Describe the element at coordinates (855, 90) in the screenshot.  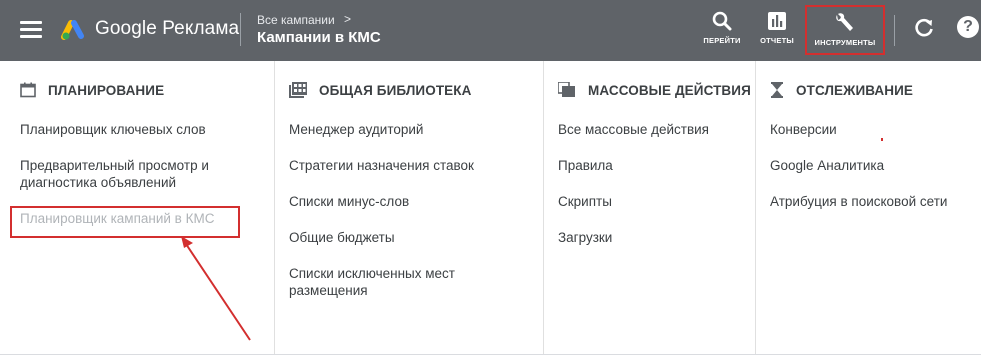
I see `tracking-title: ОТСЛЕЖИВАНИЕ` at that location.